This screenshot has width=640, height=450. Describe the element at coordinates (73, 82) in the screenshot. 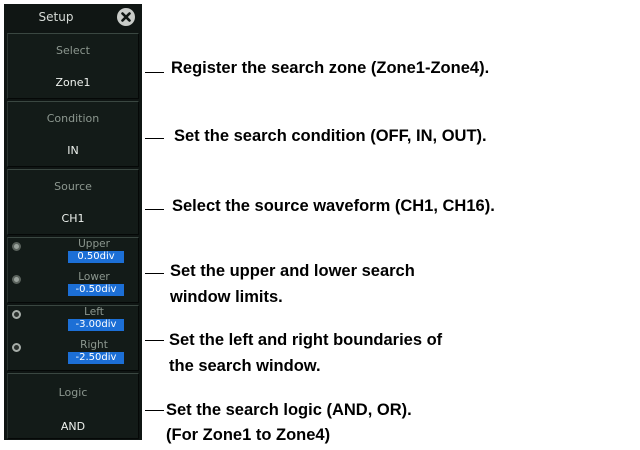

I see `select-value: Zone1` at that location.